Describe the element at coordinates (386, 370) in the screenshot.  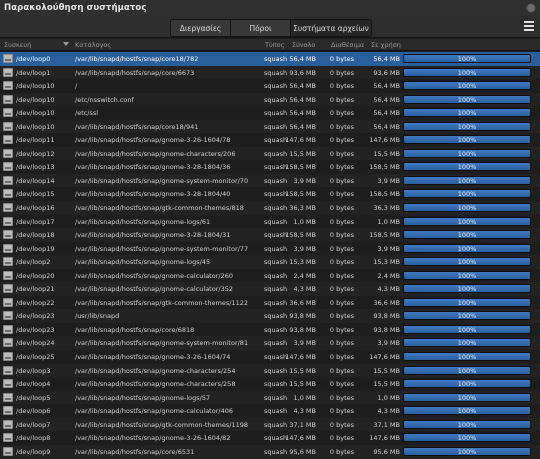
I see `cell-used: 15,5 MB` at that location.